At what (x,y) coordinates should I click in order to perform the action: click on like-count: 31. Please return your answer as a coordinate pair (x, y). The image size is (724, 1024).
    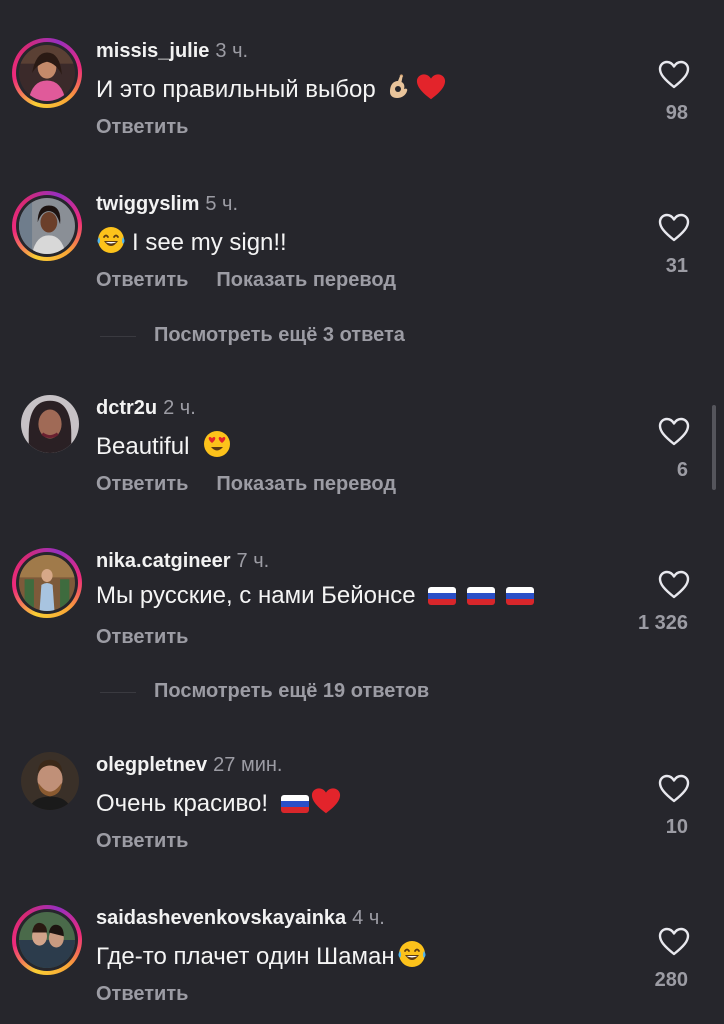
    Looking at the image, I should click on (676, 266).